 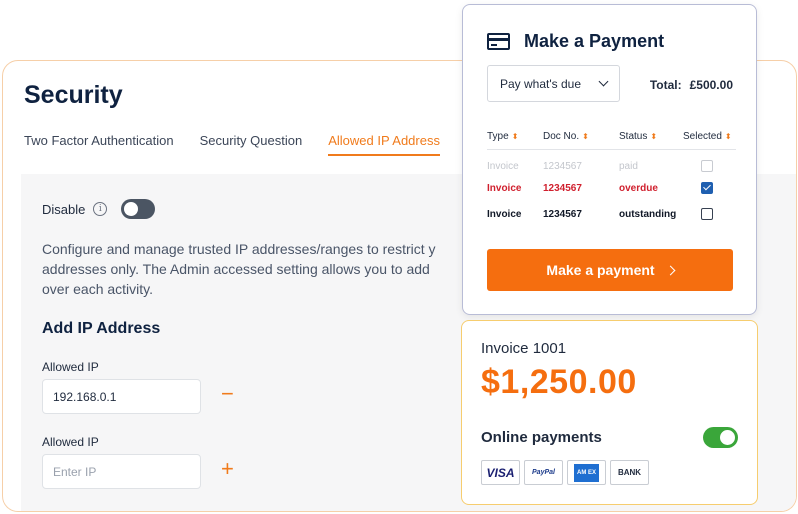 What do you see at coordinates (227, 469) in the screenshot?
I see `add-ip-button: +` at bounding box center [227, 469].